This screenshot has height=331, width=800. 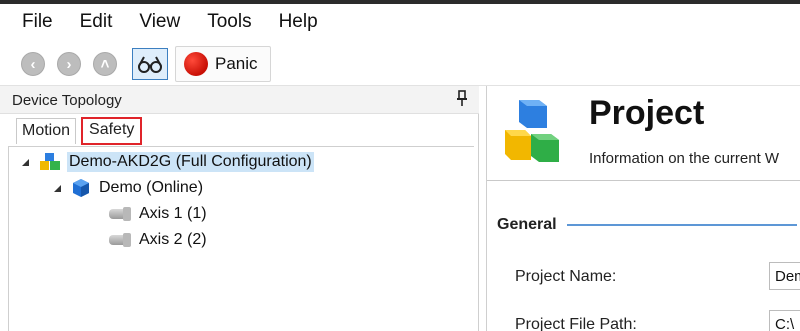 What do you see at coordinates (784, 320) in the screenshot?
I see `project-file-path-field: C:\` at bounding box center [784, 320].